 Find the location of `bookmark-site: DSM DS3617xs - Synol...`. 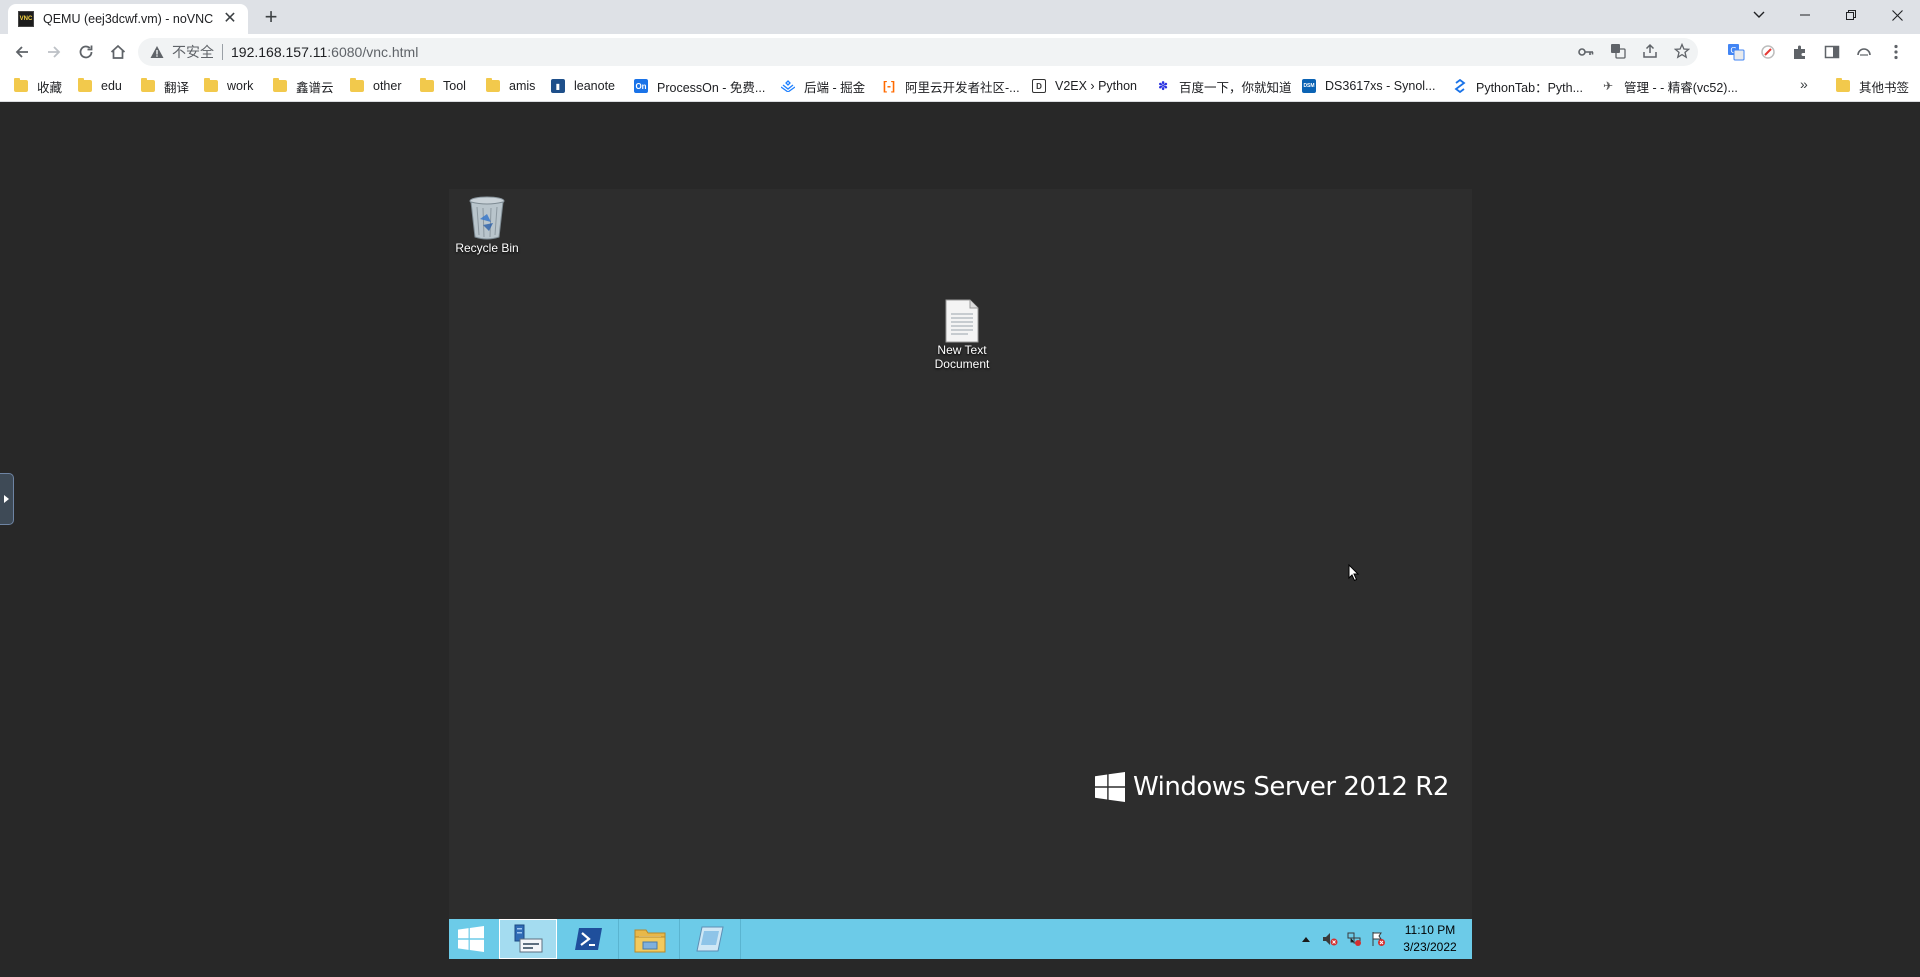

bookmark-site: DSM DS3617xs - Synol... is located at coordinates (1368, 86).